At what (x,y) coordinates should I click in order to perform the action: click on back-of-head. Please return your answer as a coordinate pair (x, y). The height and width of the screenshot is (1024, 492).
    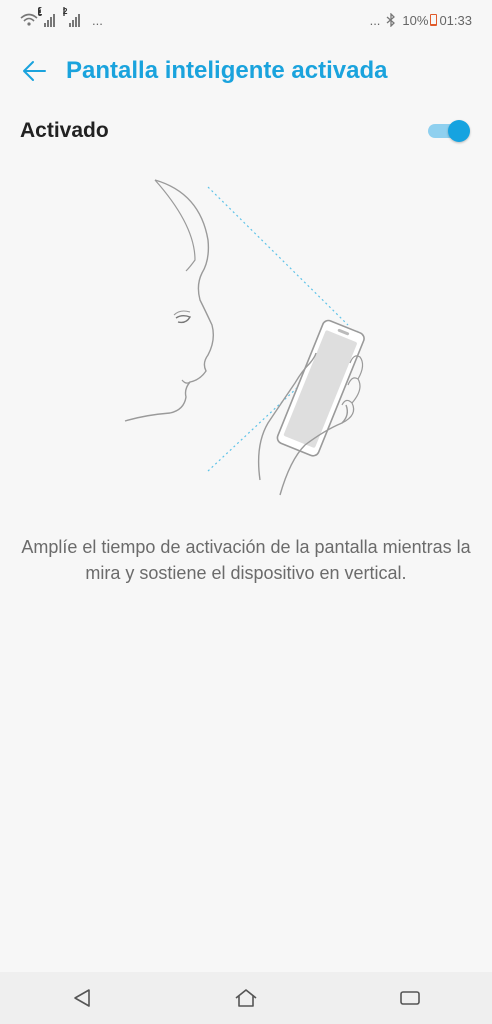
    Looking at the image, I should click on (175, 225).